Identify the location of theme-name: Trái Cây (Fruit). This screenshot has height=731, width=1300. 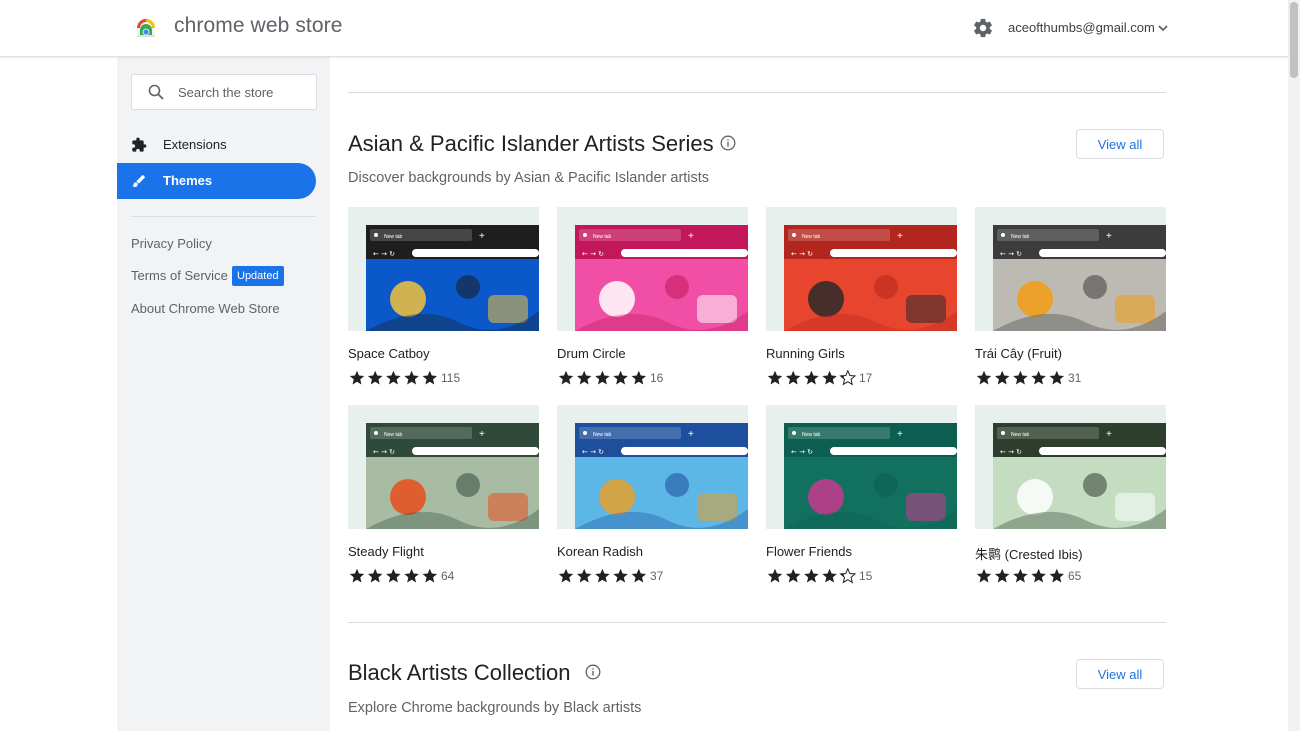
(1018, 353).